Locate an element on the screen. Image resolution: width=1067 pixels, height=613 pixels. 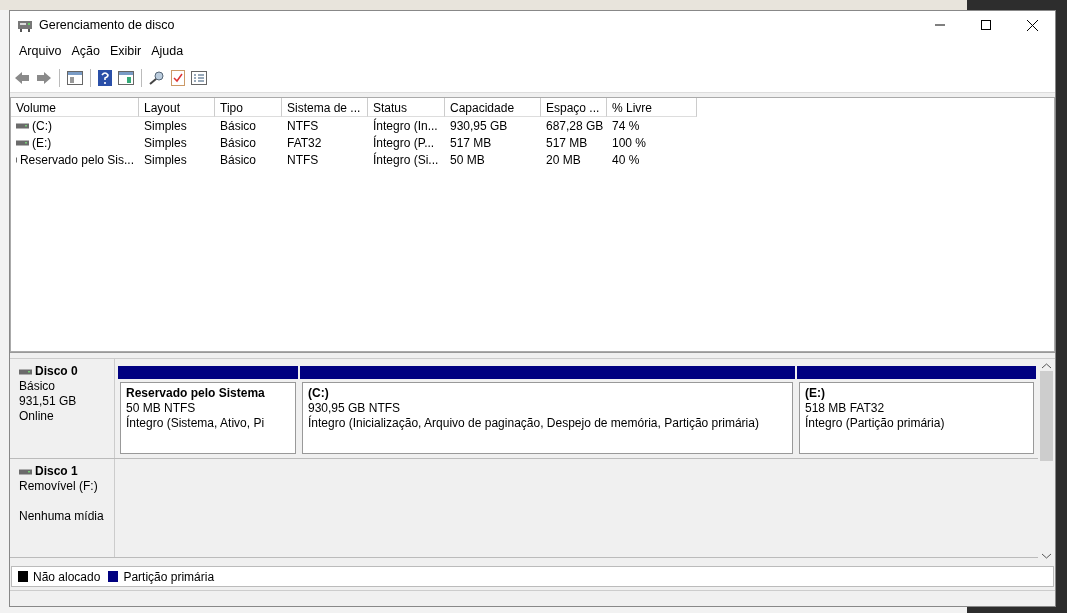
window-title: Gerenciamento de disco is located at coordinates (107, 25).